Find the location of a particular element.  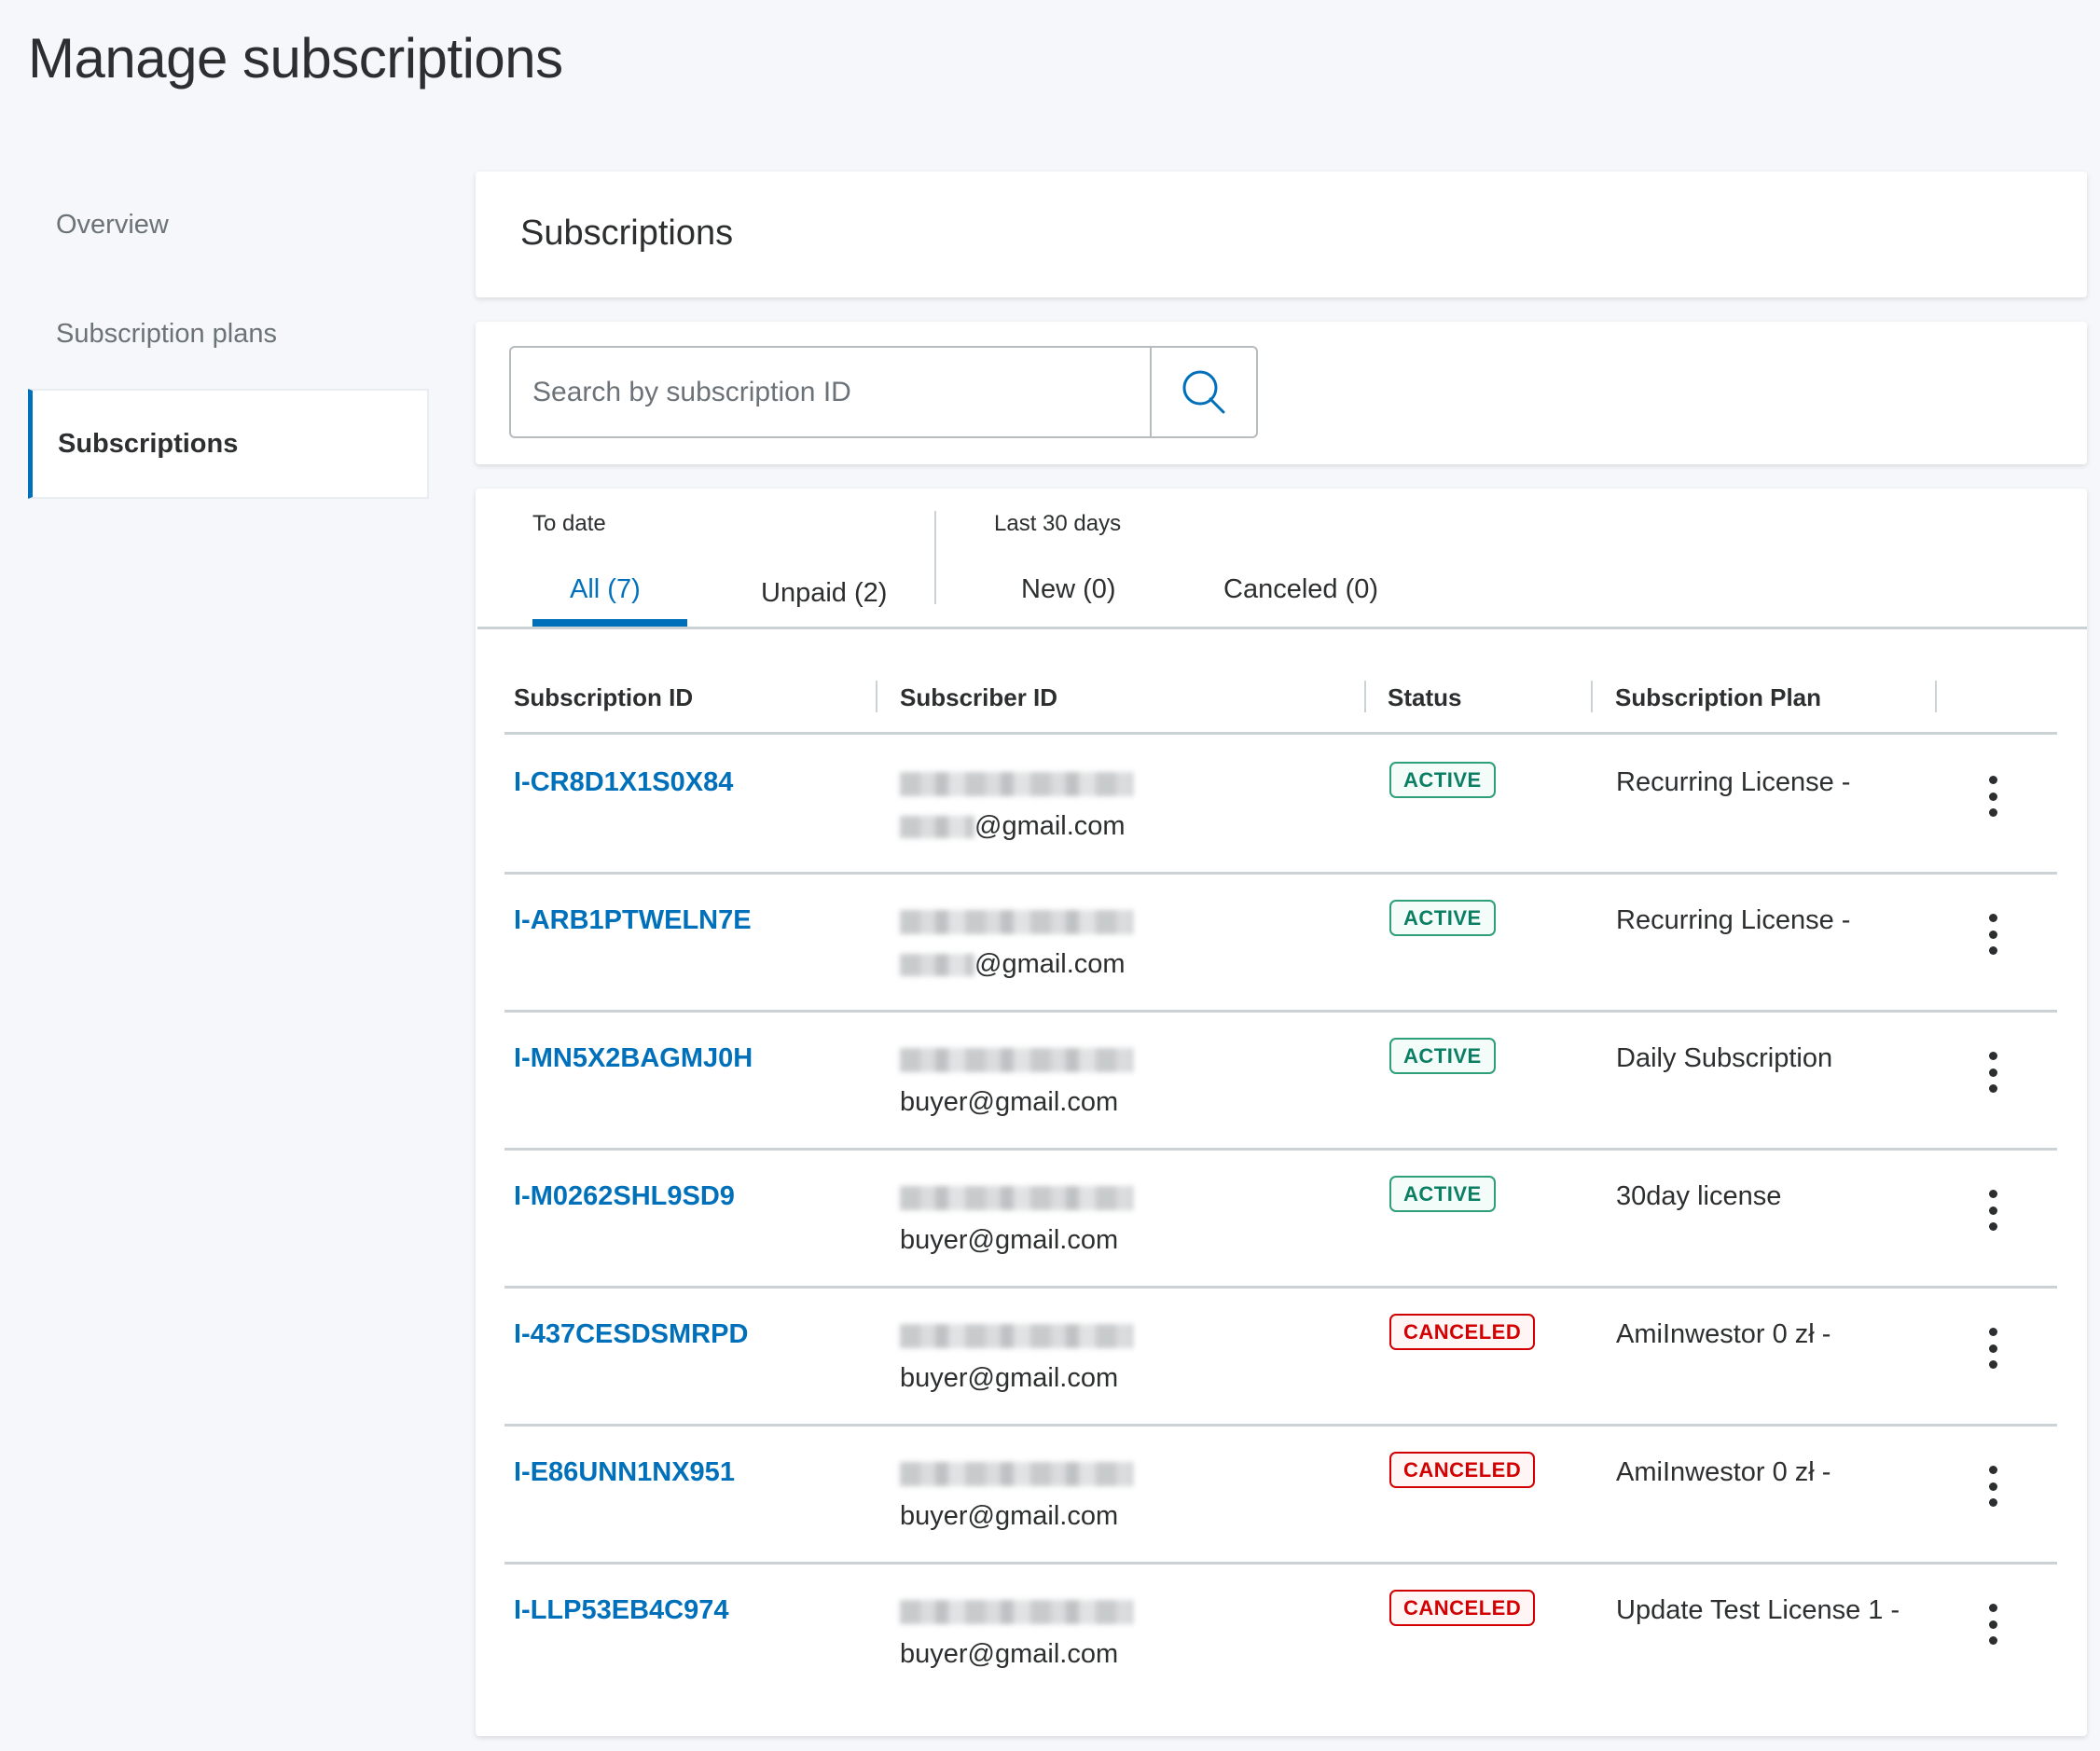

column-header-subscription-id: Subscription ID is located at coordinates (603, 697).